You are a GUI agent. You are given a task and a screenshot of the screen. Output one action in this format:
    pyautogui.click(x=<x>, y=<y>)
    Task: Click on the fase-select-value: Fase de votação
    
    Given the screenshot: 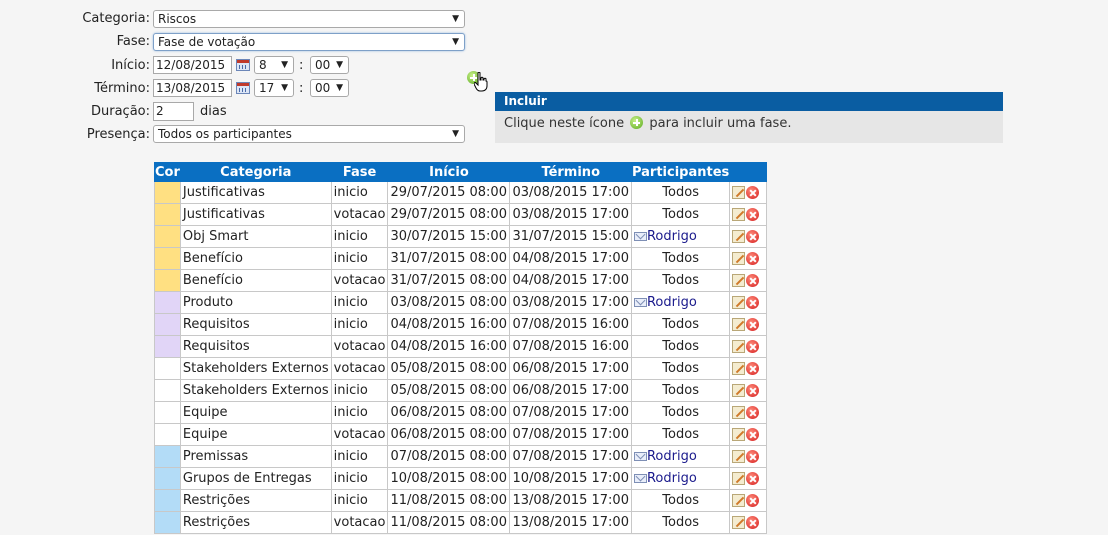 What is the action you would take?
    pyautogui.click(x=207, y=42)
    